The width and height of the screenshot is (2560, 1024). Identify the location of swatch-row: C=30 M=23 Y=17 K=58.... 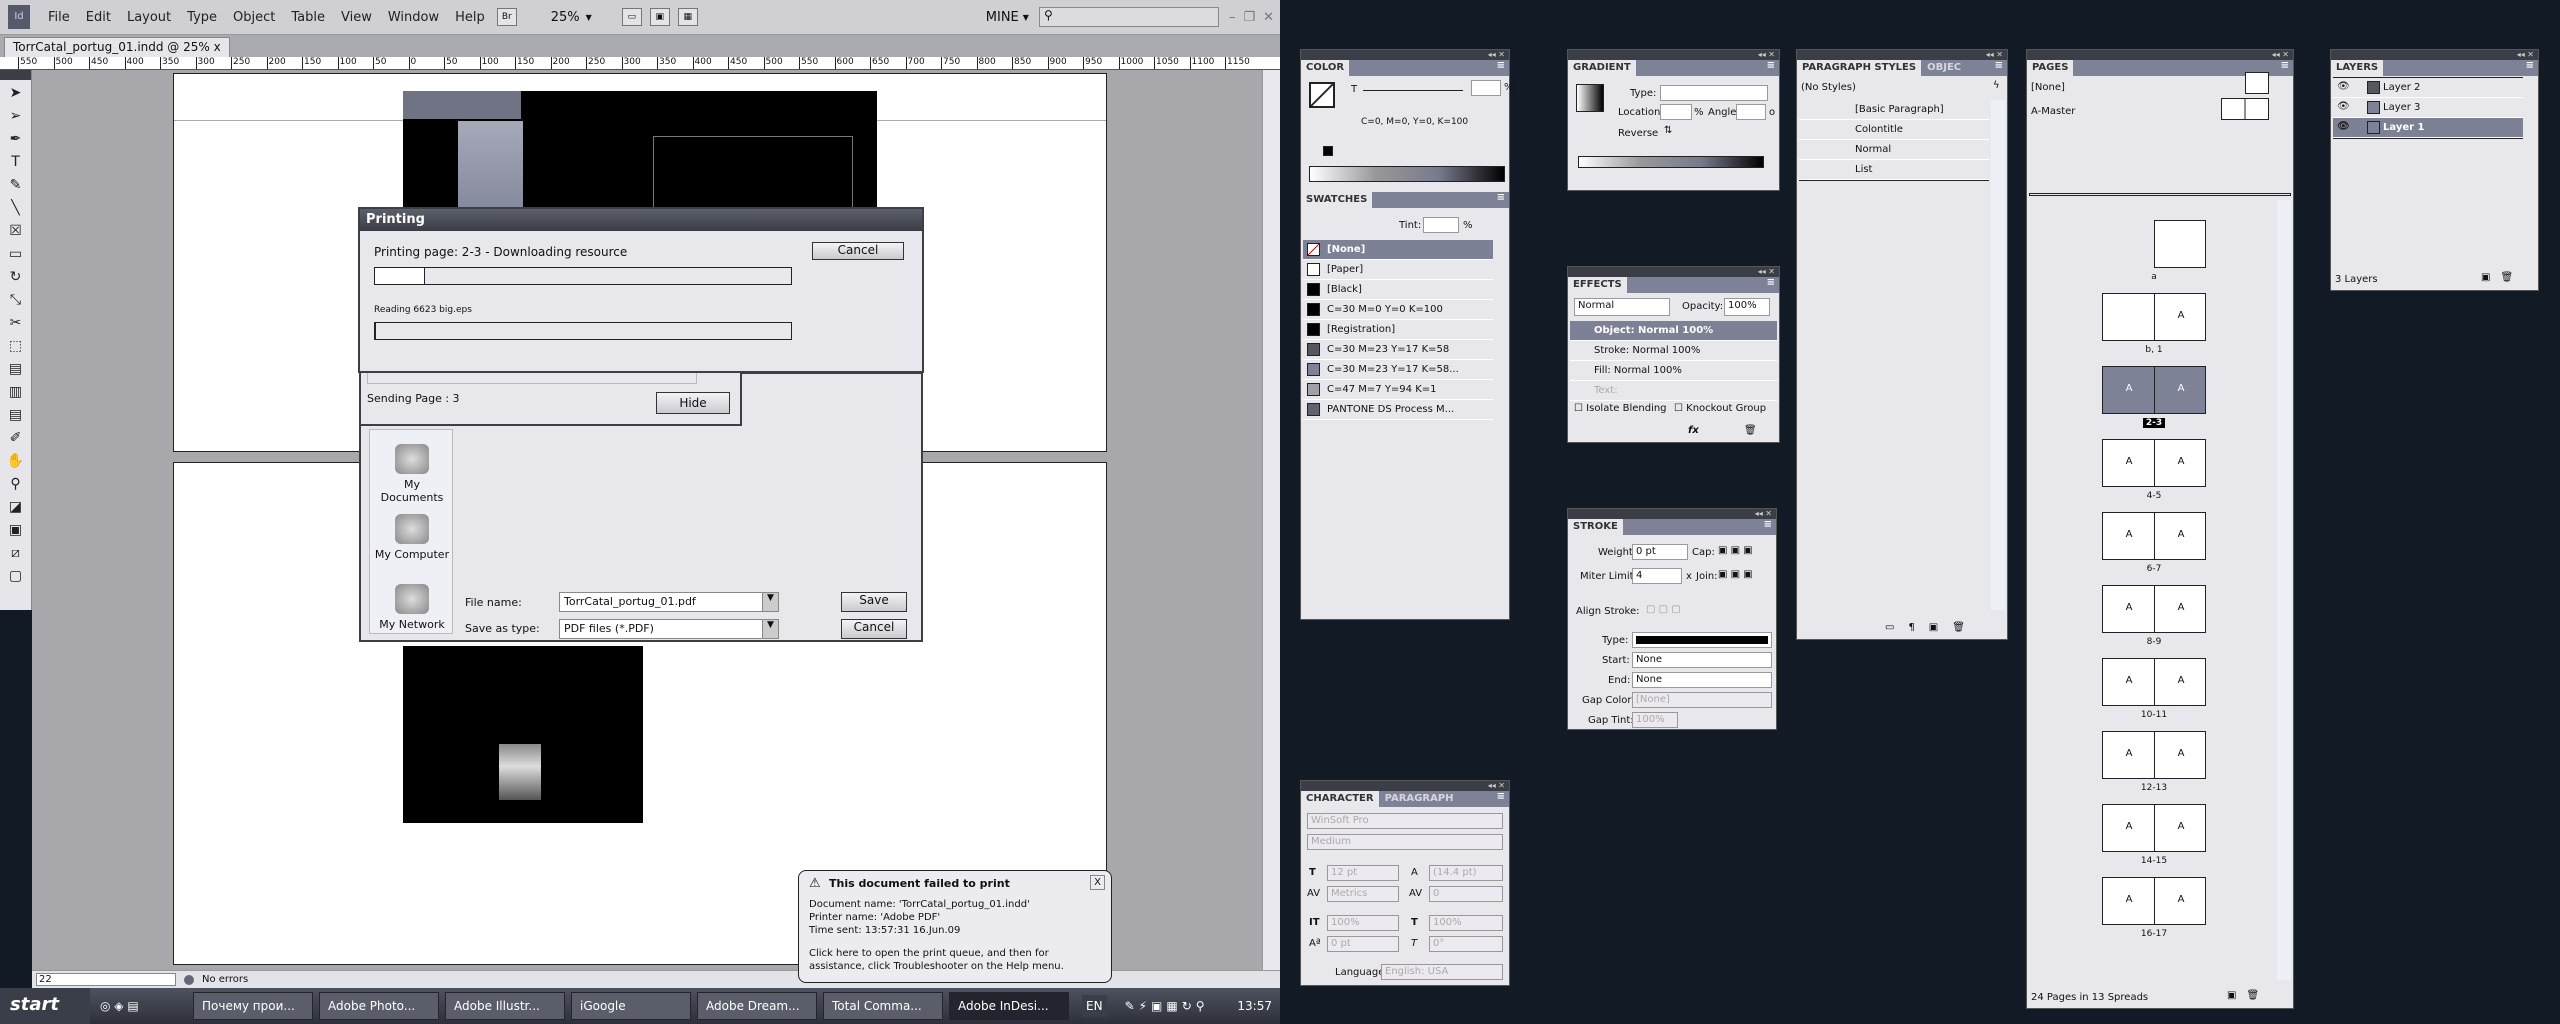
(1398, 370).